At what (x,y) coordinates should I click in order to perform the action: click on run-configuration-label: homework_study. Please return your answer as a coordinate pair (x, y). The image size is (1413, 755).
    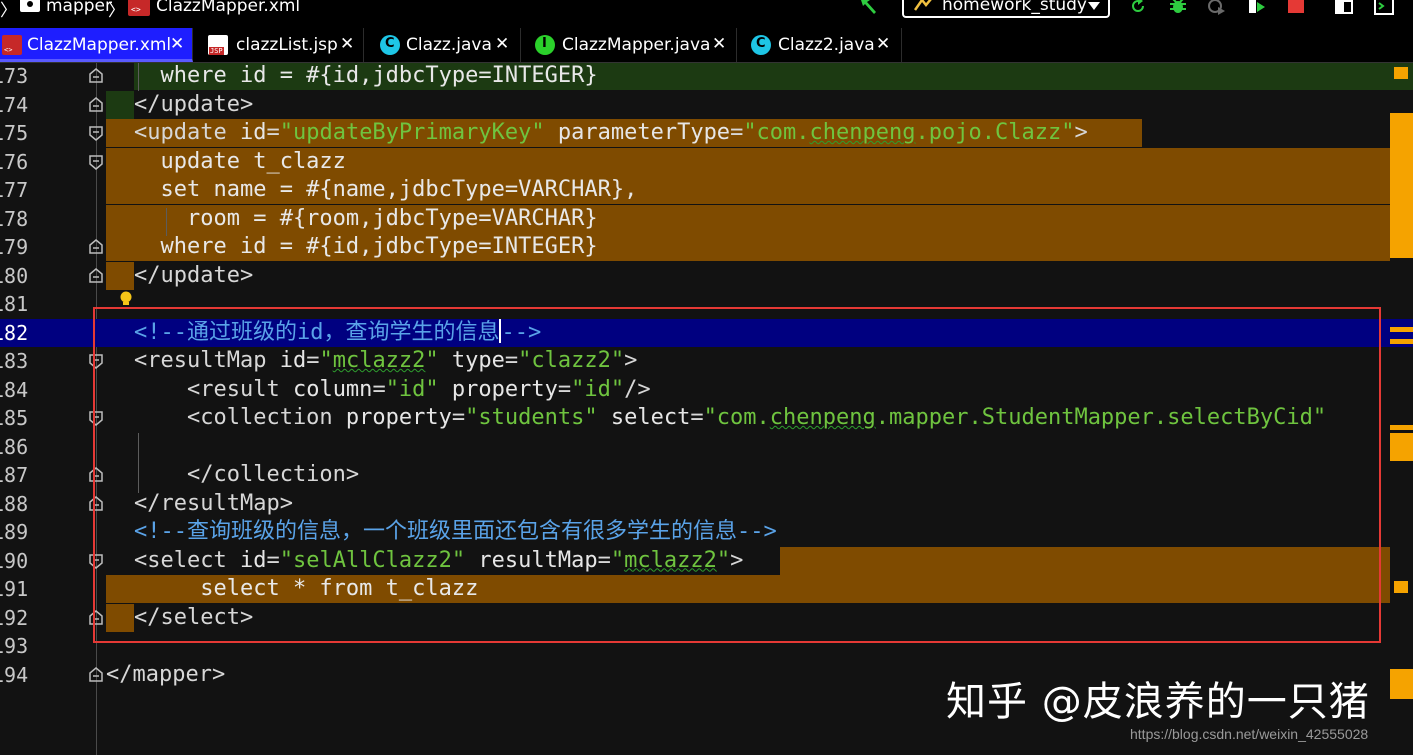
    Looking at the image, I should click on (1014, 7).